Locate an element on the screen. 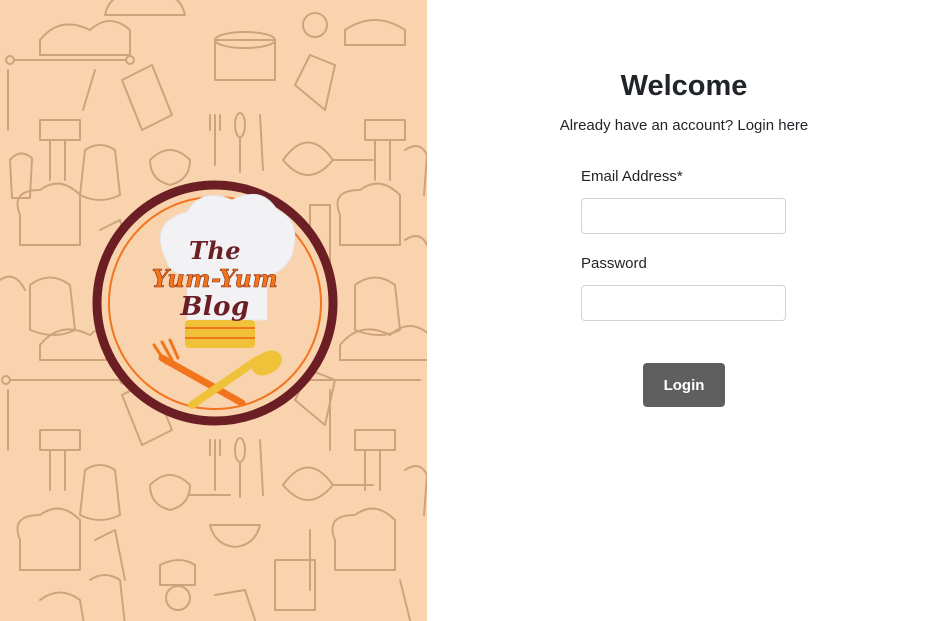 Image resolution: width=931 pixels, height=621 pixels. yum-yum-blog-logo: The Yum-Yum Blog is located at coordinates (215, 303).